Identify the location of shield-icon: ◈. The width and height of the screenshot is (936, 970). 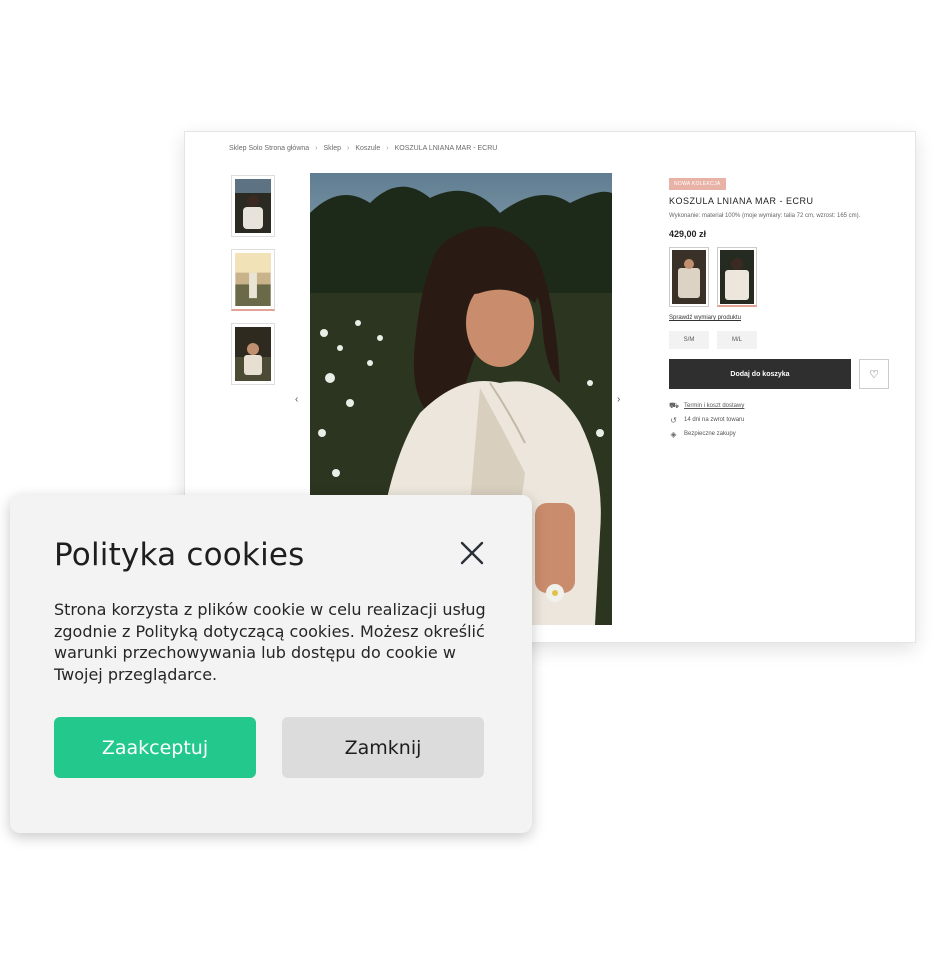
(673, 434).